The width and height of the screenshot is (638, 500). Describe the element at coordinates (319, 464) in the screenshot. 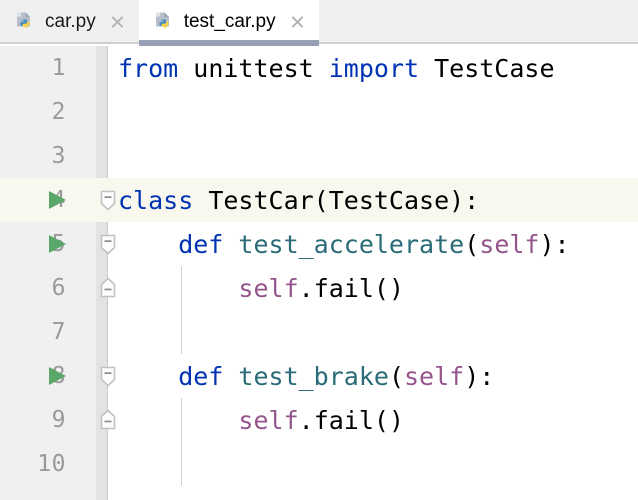

I see `editor-line: 10` at that location.